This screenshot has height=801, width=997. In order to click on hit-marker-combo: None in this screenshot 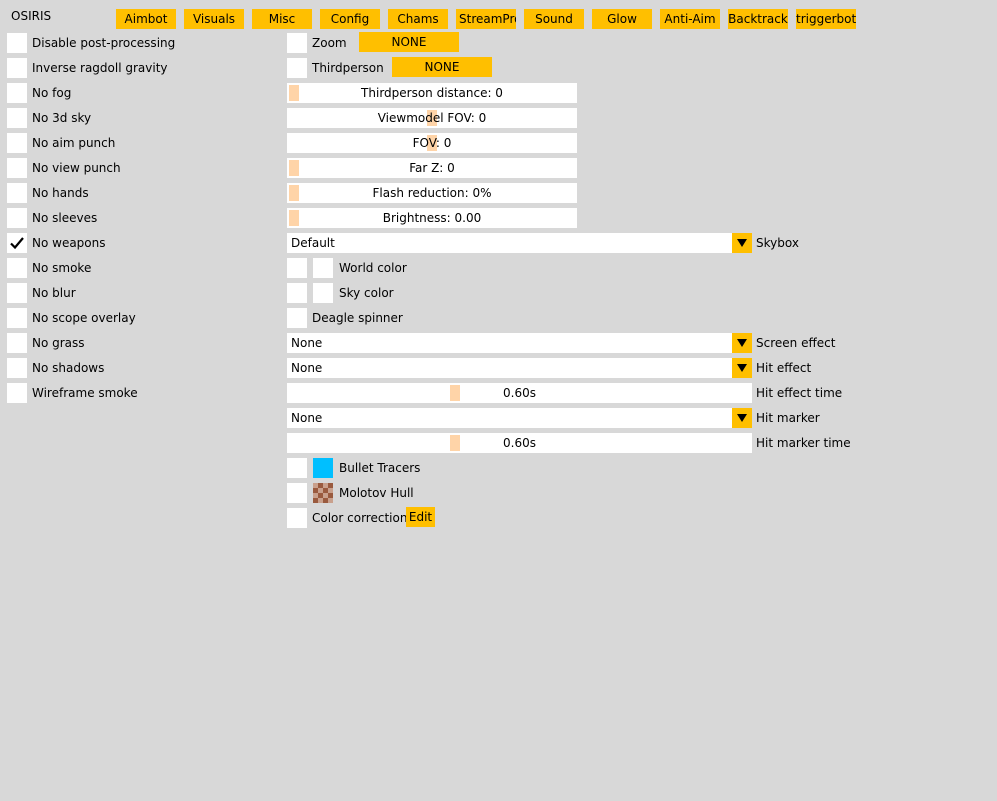, I will do `click(519, 418)`.